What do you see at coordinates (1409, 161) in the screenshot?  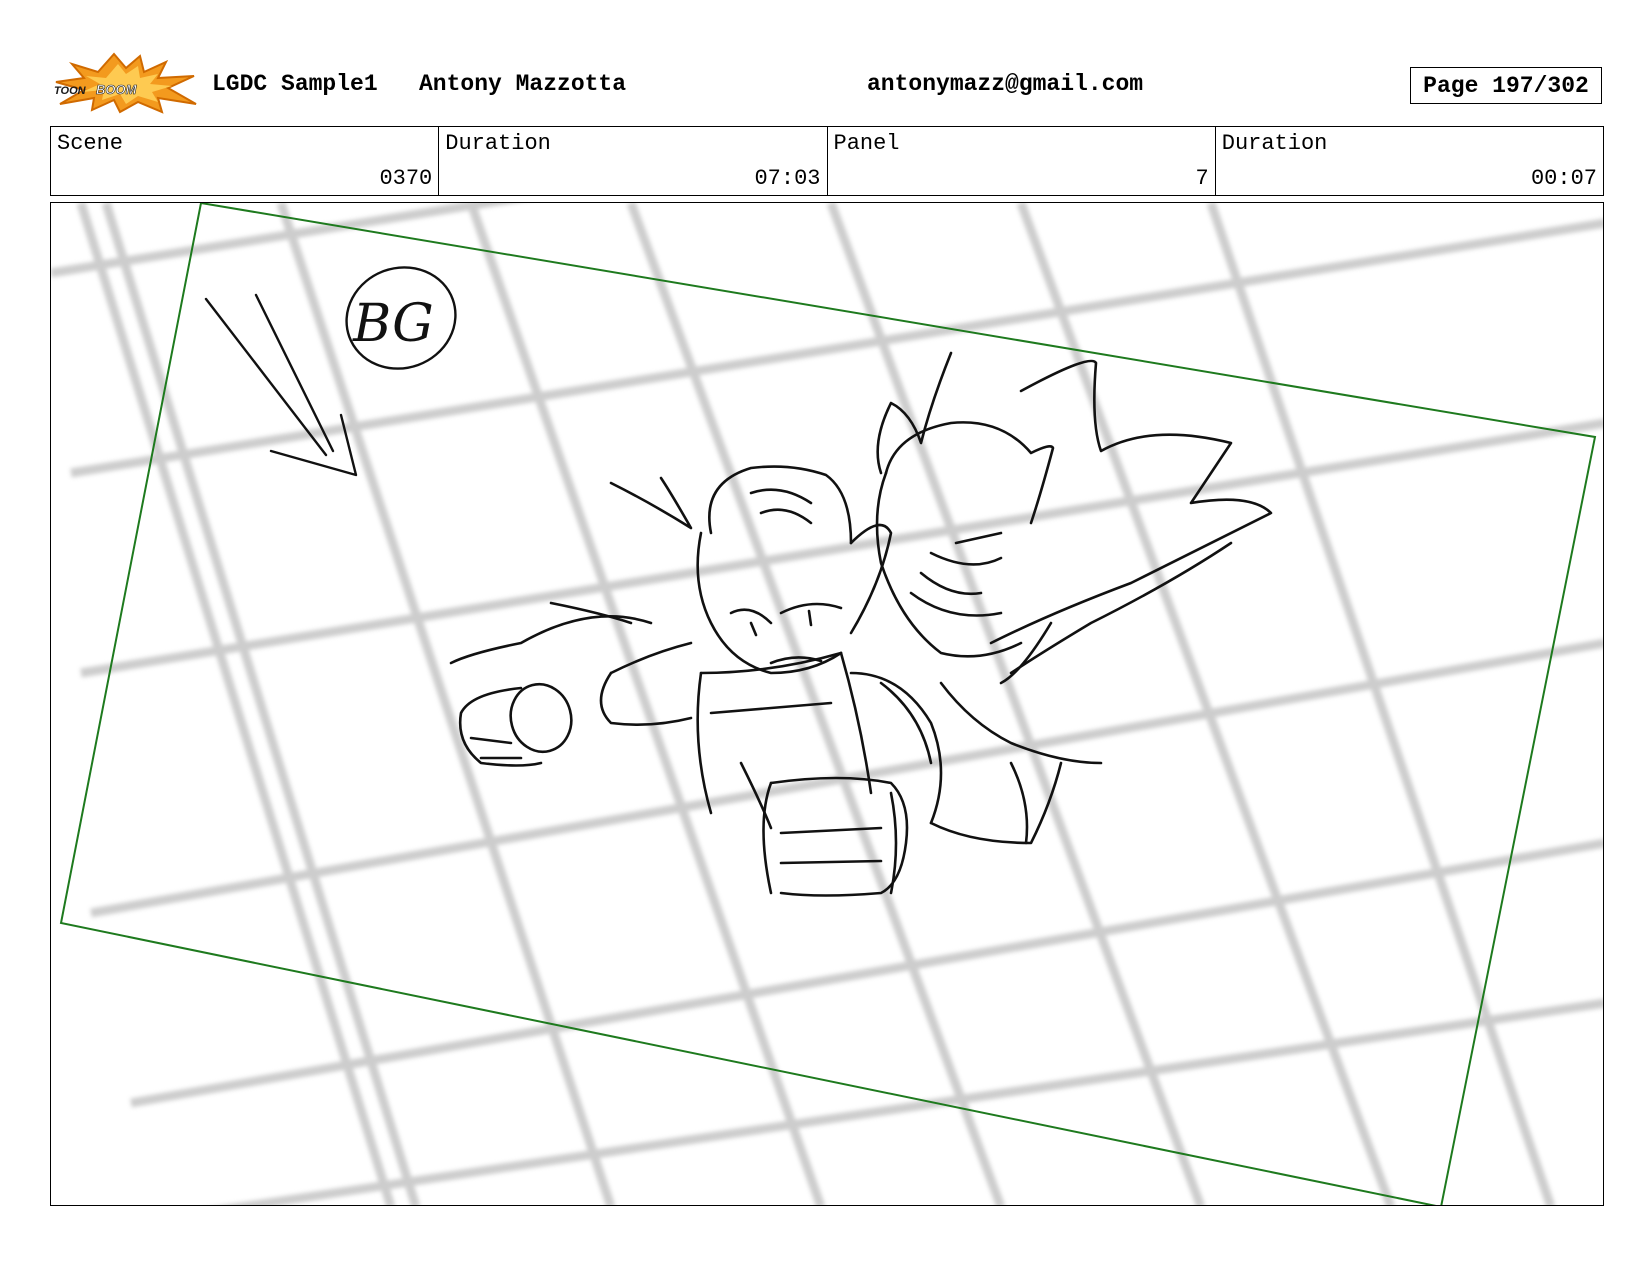 I see `panel-duration-cell: Duration 00:07` at bounding box center [1409, 161].